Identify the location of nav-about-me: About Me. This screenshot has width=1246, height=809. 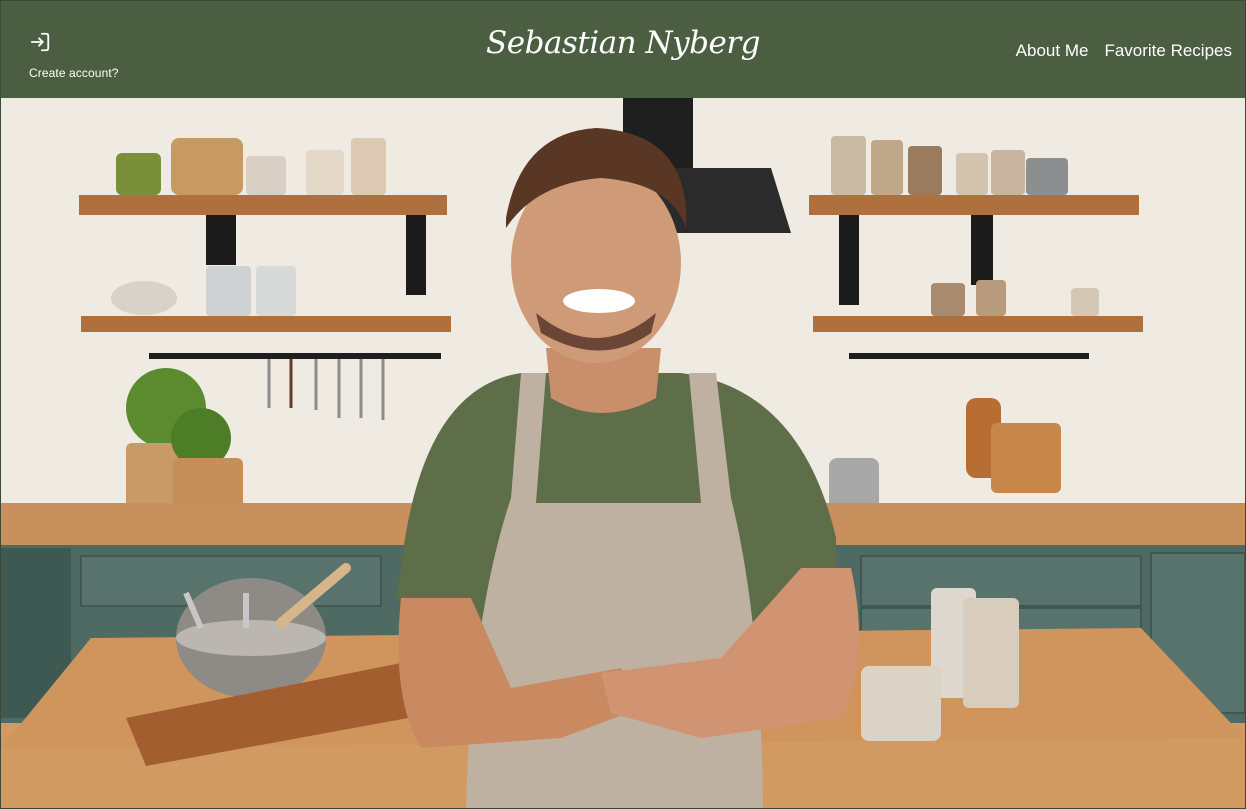
(1052, 51).